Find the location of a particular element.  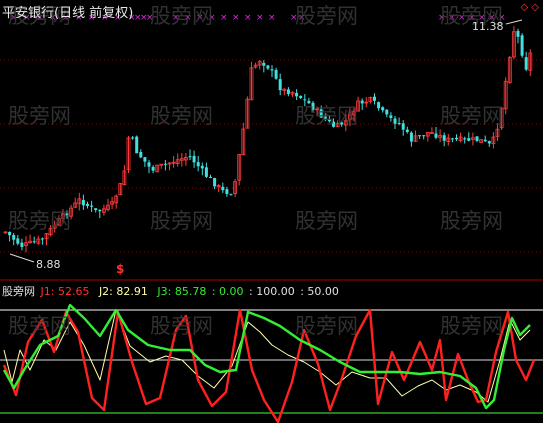

j3-value: J3: 85.78 is located at coordinates (182, 291).